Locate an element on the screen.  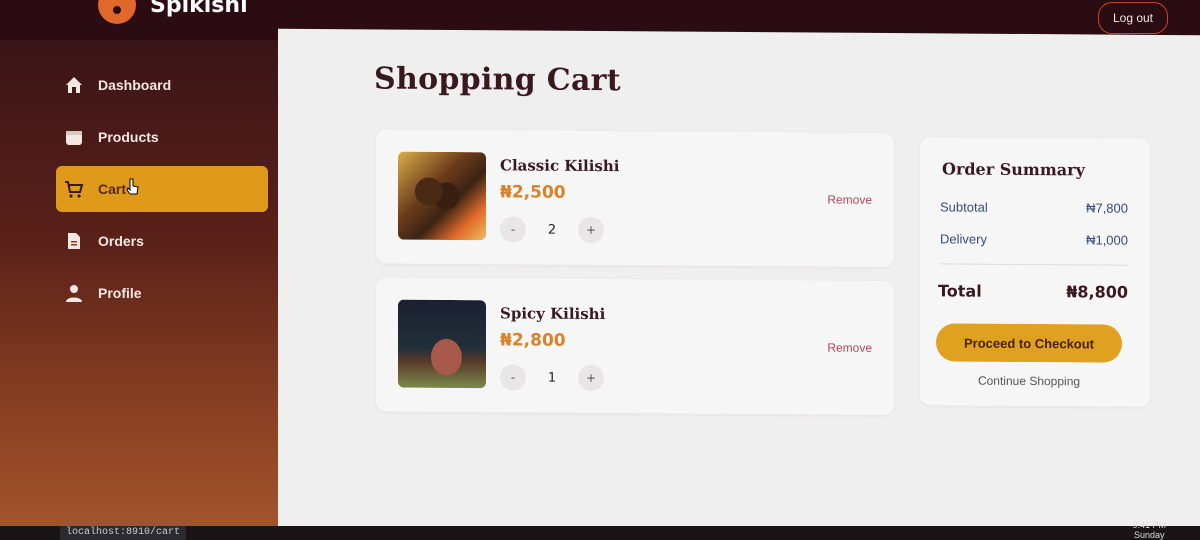
checkout-button: Proceed to Checkout is located at coordinates (1029, 343).